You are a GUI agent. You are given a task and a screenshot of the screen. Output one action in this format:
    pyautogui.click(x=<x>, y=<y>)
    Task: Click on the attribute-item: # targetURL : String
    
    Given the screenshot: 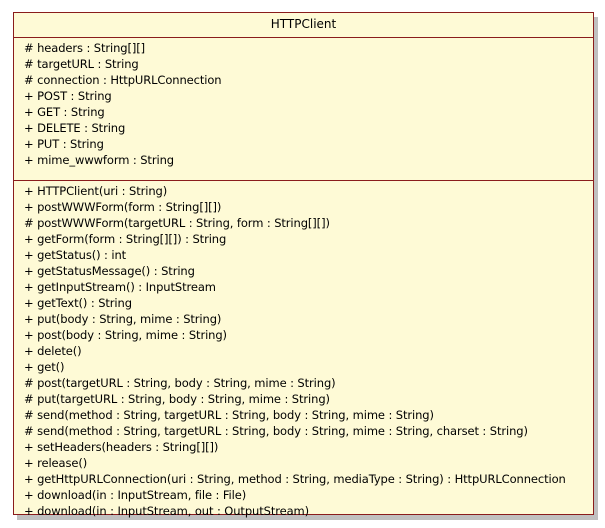 What is the action you would take?
    pyautogui.click(x=81, y=64)
    